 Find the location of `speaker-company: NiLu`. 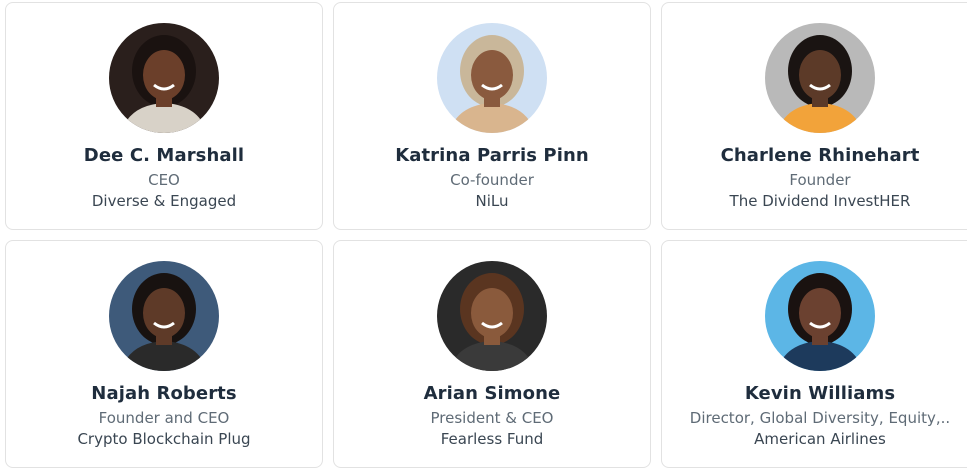

speaker-company: NiLu is located at coordinates (492, 201).